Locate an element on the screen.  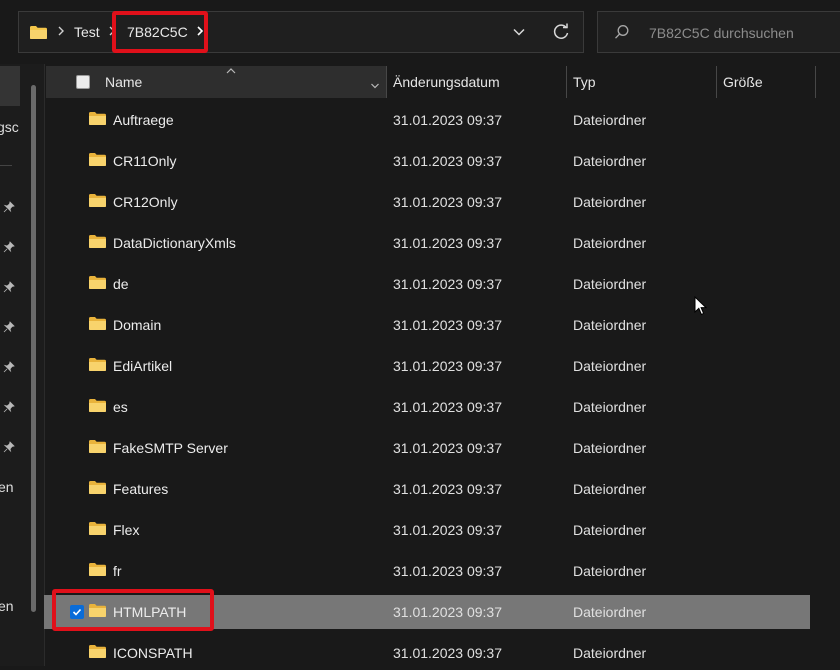
file-row: Flex 31.01.2023 09:37 Dateiordner is located at coordinates (427, 530).